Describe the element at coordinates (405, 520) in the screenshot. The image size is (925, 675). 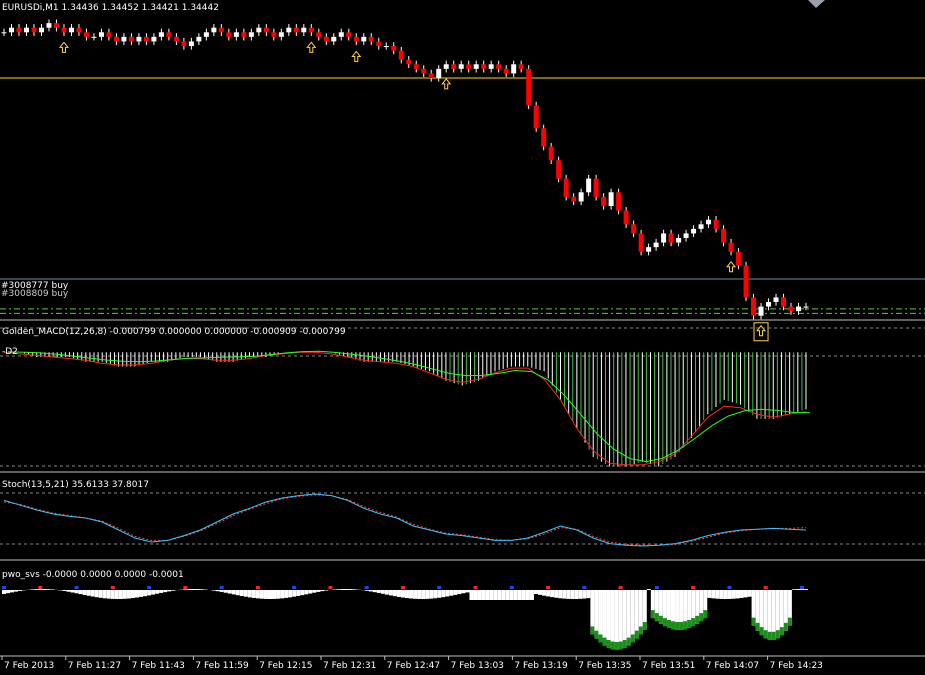
I see `stoch-main-line` at that location.